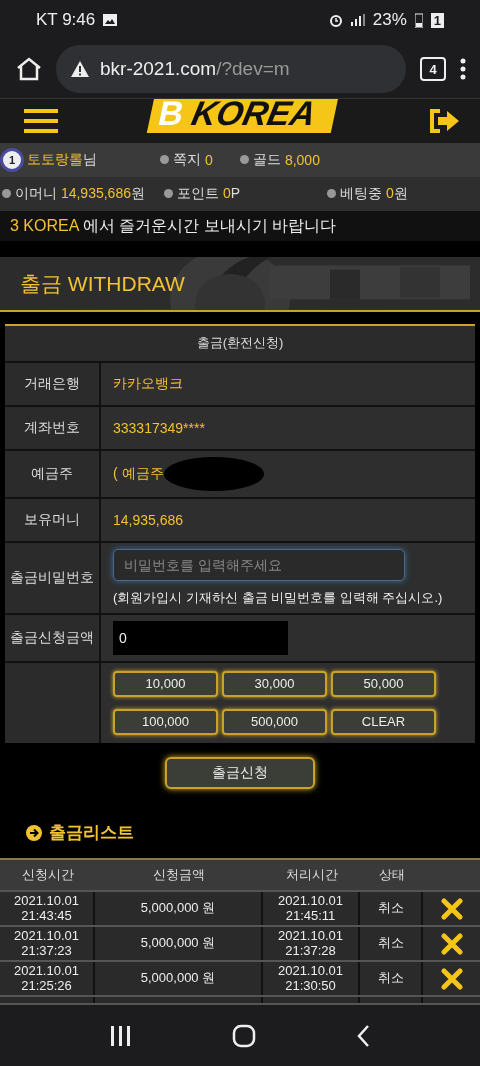 The image size is (480, 1066). I want to click on url-text: bkr-2021.com/?dev=m, so click(195, 69).